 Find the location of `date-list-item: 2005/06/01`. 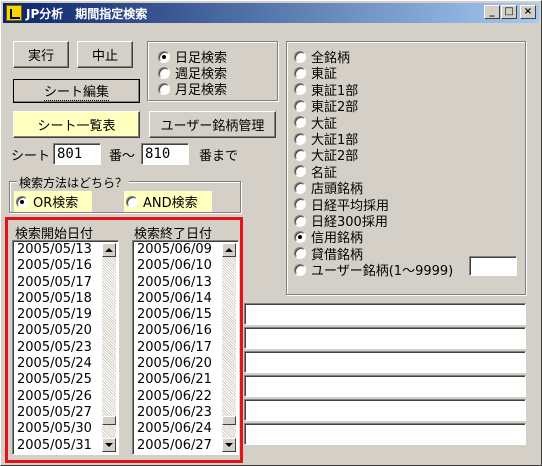

date-list-item: 2005/06/01 is located at coordinates (58, 453).